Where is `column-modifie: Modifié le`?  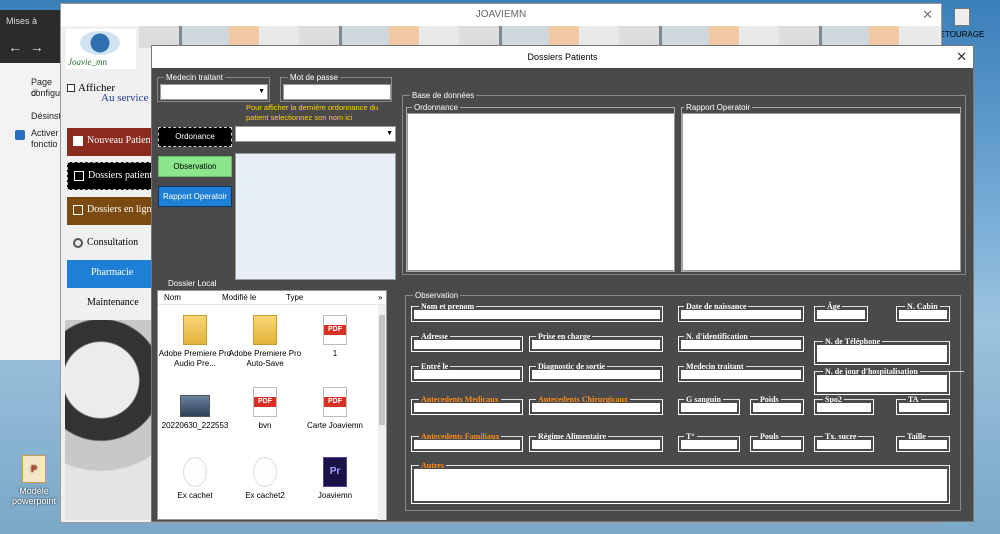 column-modifie: Modifié le is located at coordinates (239, 297).